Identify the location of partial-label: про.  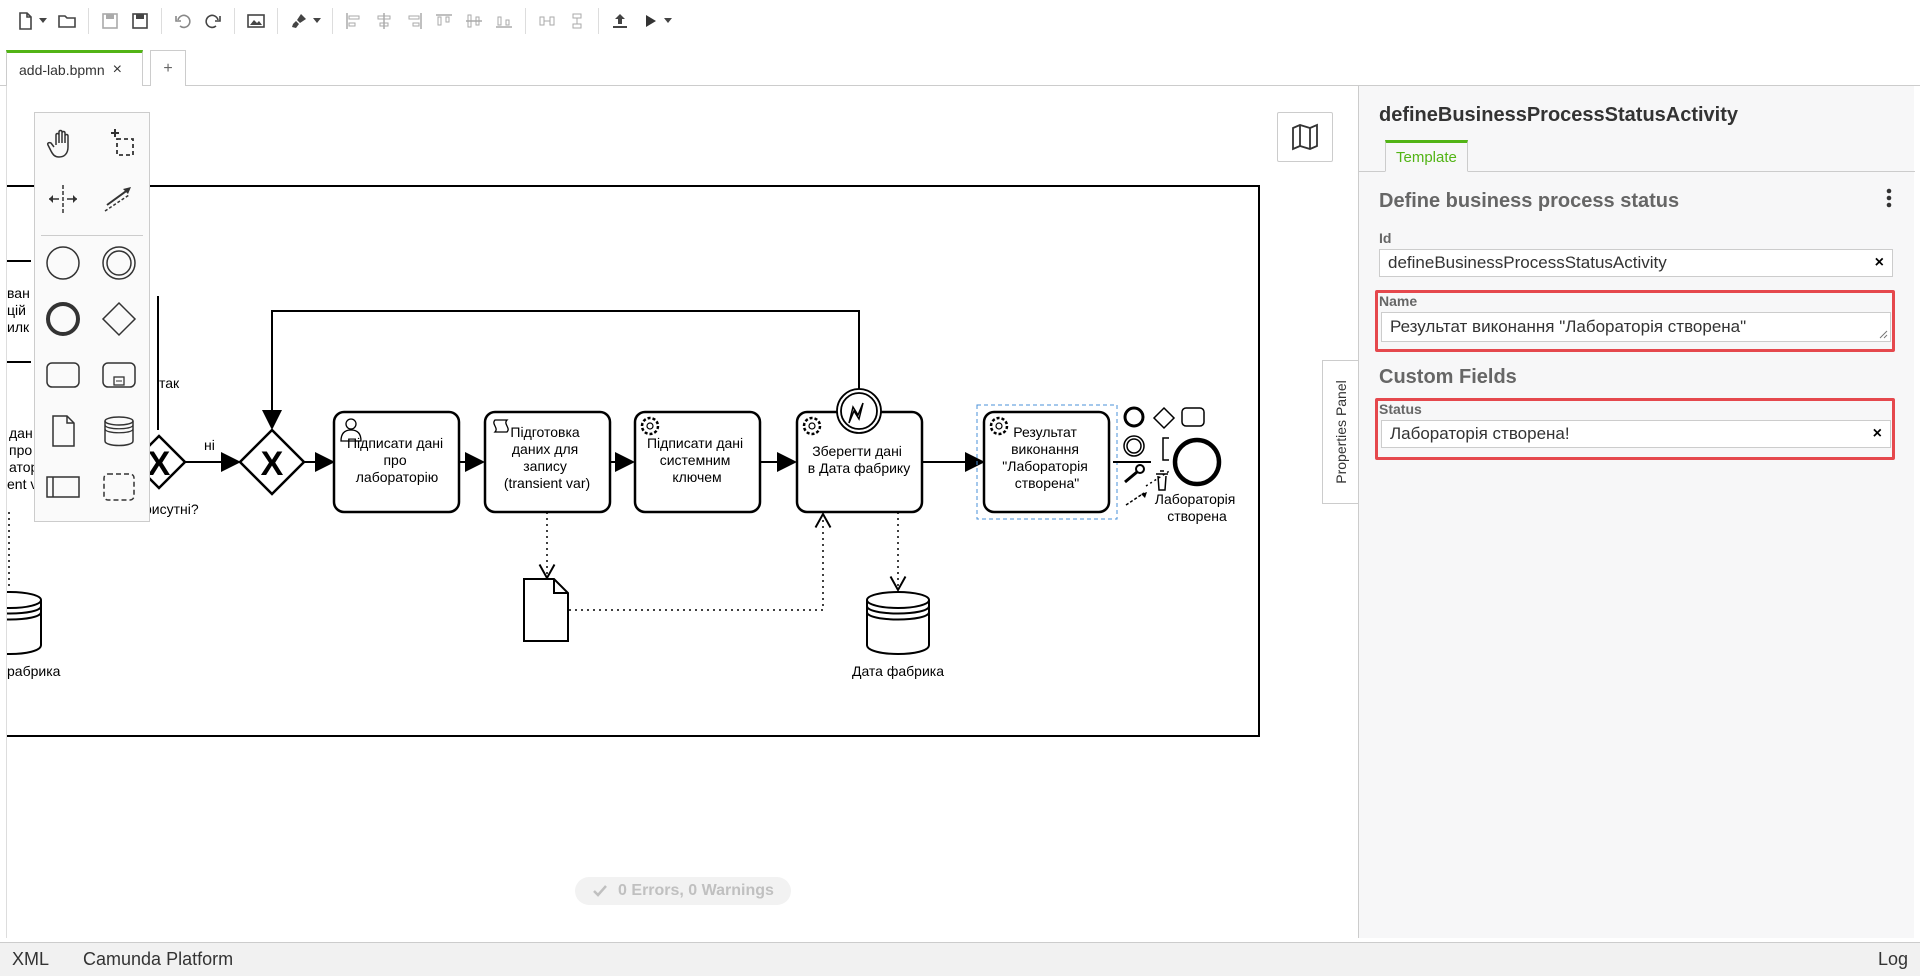
(20, 450).